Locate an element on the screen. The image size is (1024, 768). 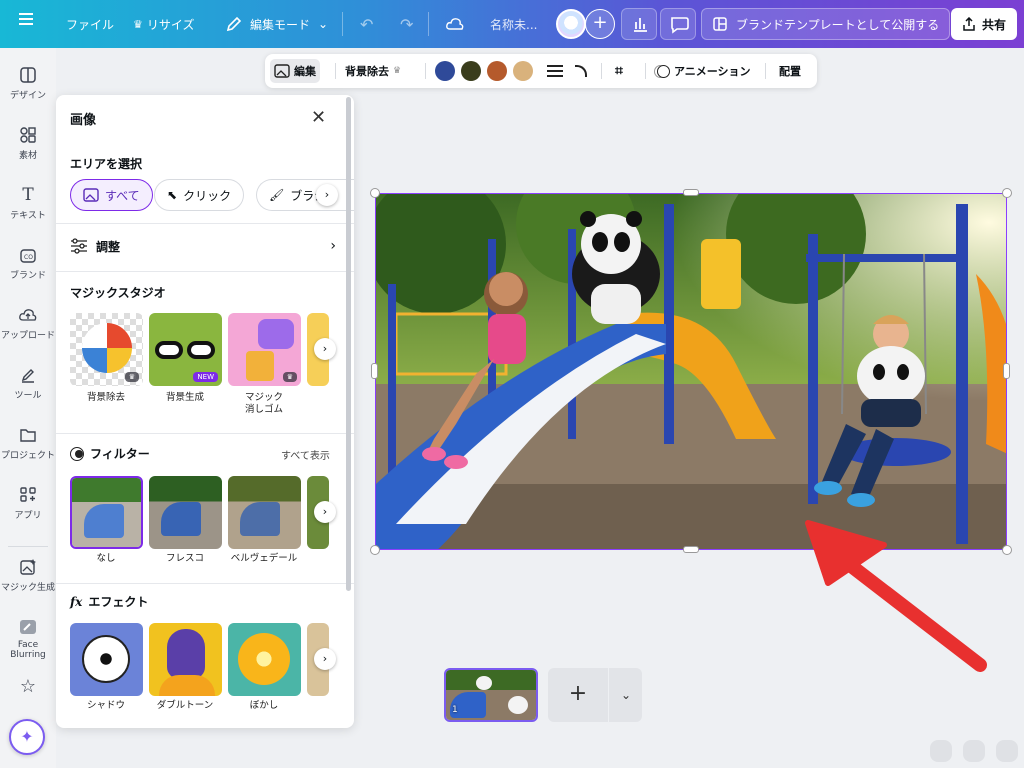
upload-icon is located at coordinates (28, 315).